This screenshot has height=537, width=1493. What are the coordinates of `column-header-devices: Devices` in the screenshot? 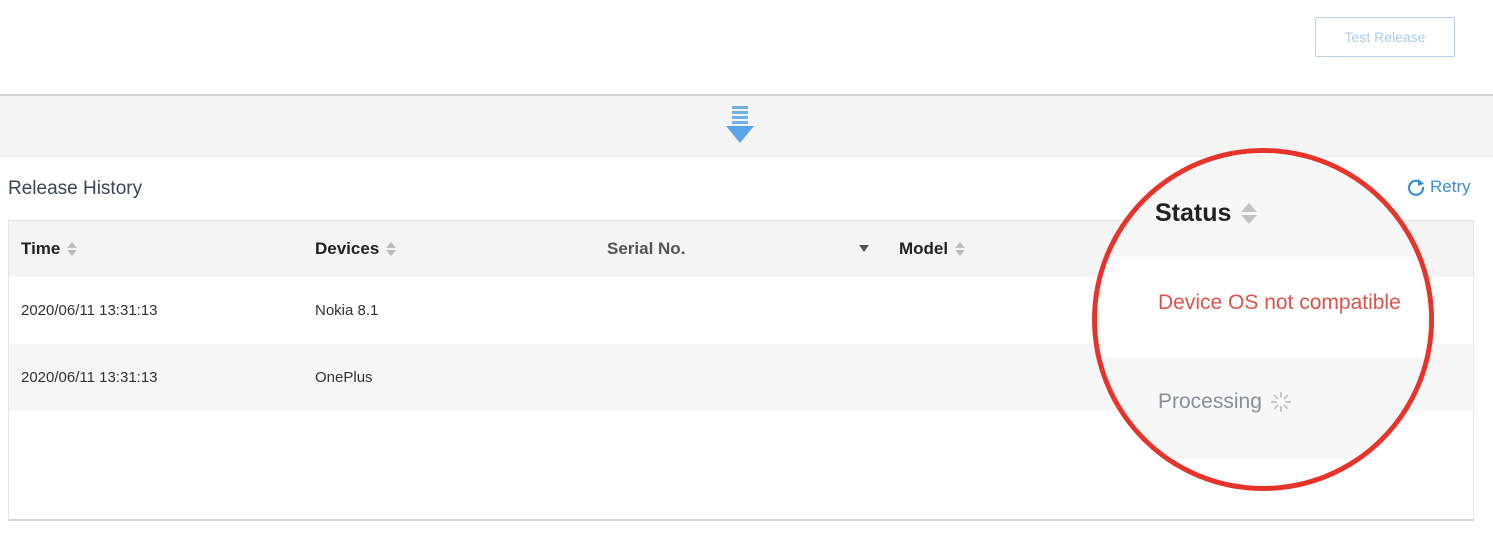 It's located at (356, 249).